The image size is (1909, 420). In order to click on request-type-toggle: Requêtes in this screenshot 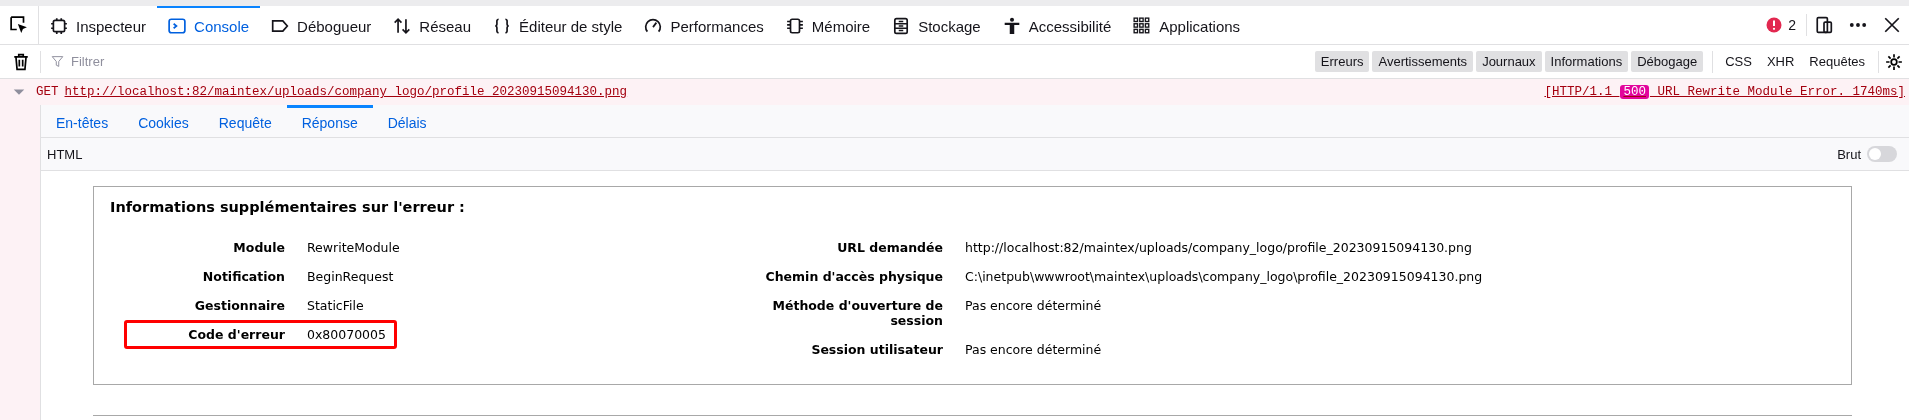, I will do `click(1837, 61)`.